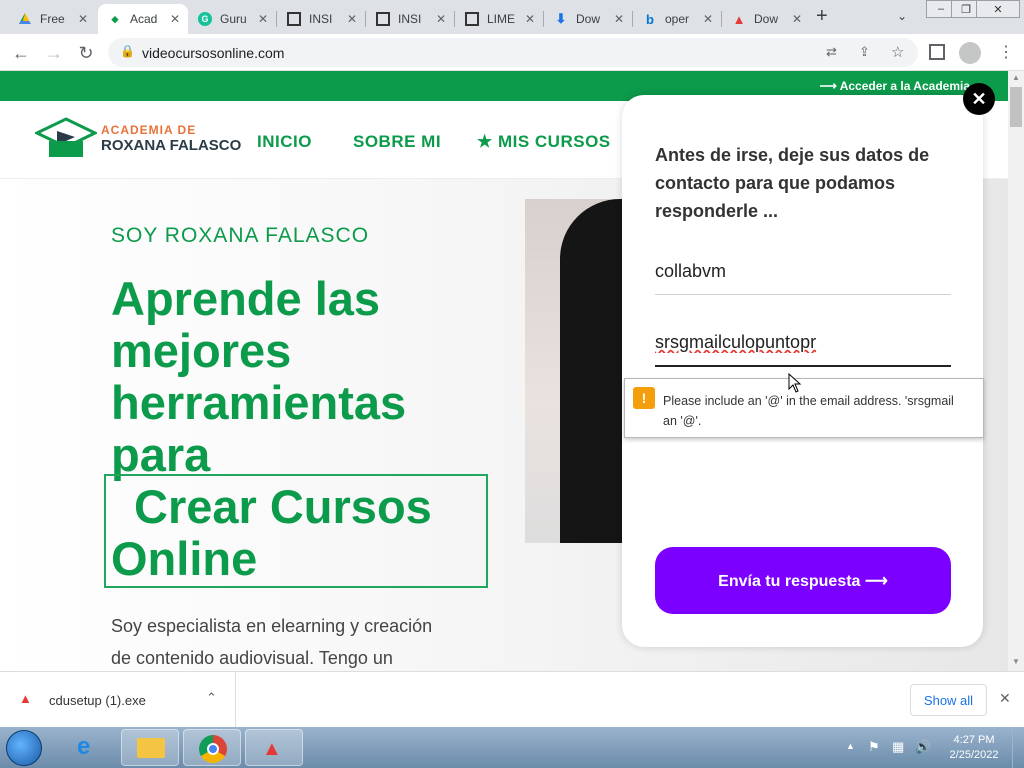  Describe the element at coordinates (650, 19) in the screenshot. I see `bing-icon: b` at that location.